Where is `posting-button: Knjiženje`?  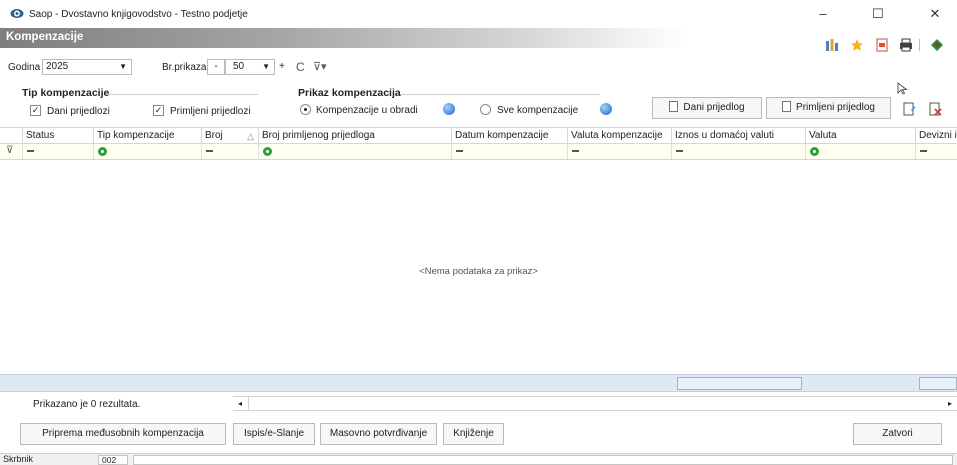
posting-button: Knjiženje is located at coordinates (473, 434).